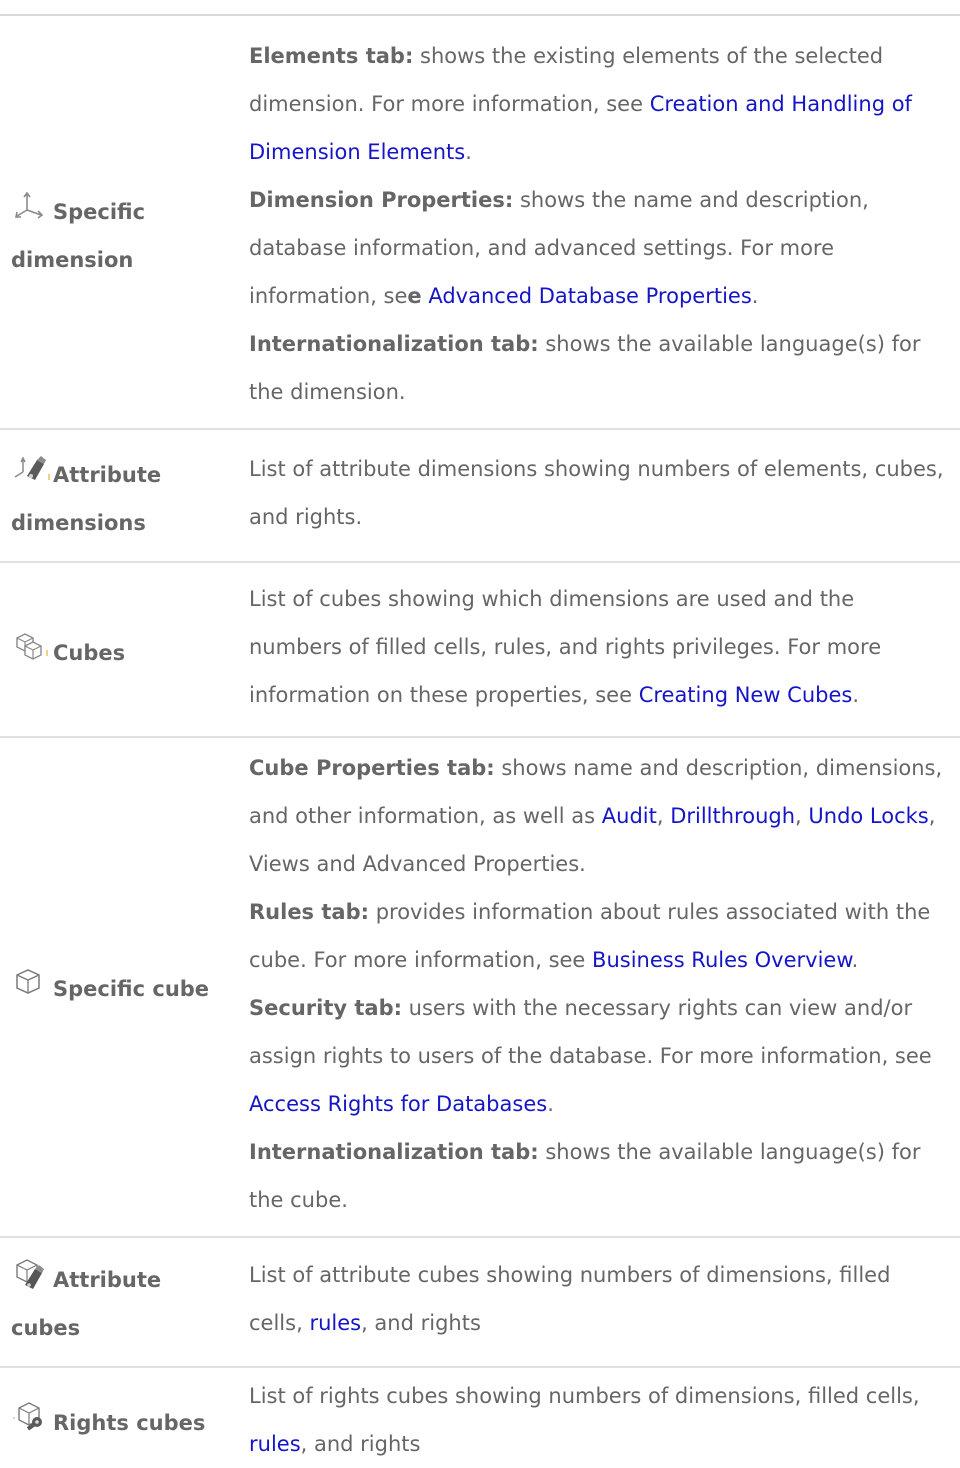 The width and height of the screenshot is (960, 1468). Describe the element at coordinates (480, 15) in the screenshot. I see `top-divider` at that location.